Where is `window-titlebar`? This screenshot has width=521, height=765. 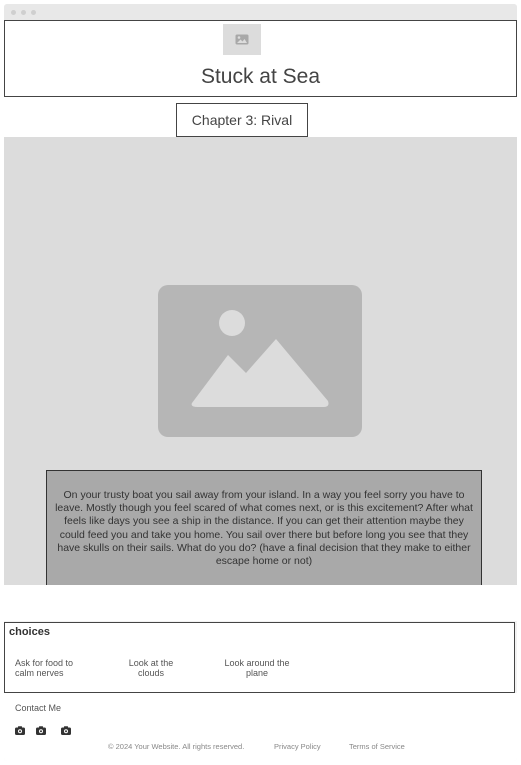 window-titlebar is located at coordinates (260, 12).